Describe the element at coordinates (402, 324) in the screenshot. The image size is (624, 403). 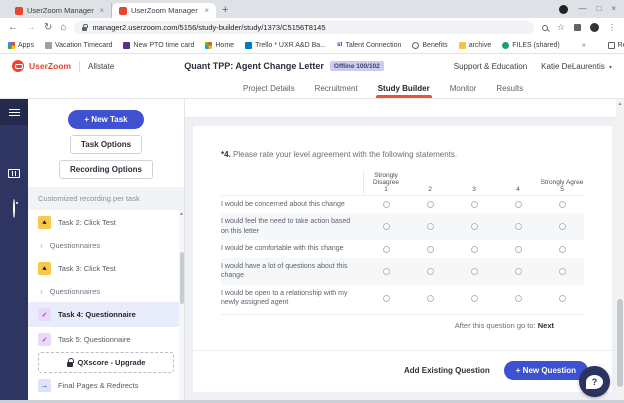
I see `skip-logic-row: After this question go to: Next` at that location.